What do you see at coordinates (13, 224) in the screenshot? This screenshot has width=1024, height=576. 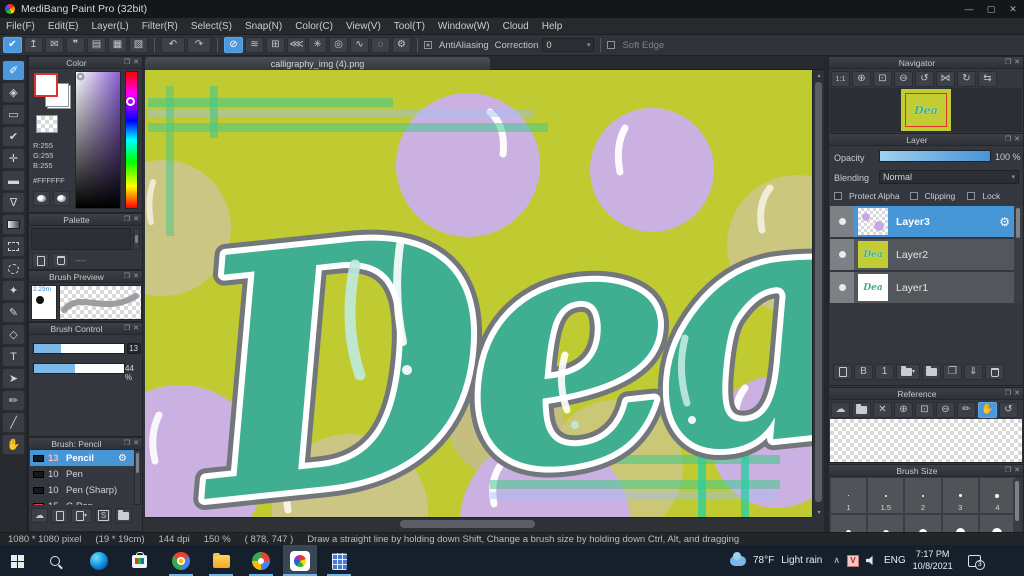 I see `gradient-tool` at bounding box center [13, 224].